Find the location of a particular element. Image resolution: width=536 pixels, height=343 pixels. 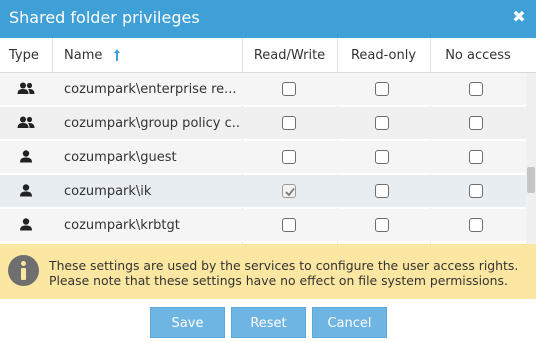

cancel-button: Cancel is located at coordinates (349, 322).